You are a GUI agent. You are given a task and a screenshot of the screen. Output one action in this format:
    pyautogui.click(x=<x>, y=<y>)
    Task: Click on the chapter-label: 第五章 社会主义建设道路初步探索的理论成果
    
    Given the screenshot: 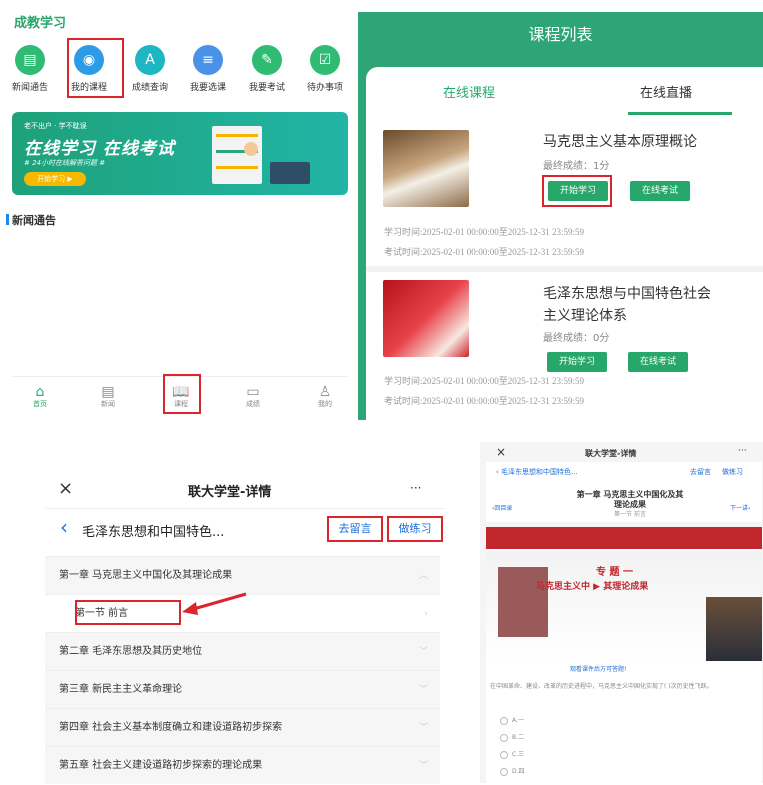 What is the action you would take?
    pyautogui.click(x=161, y=765)
    